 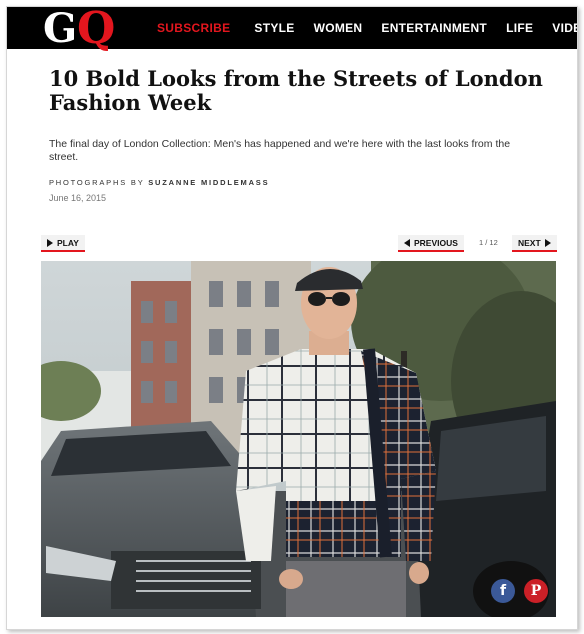 What do you see at coordinates (407, 242) in the screenshot?
I see `arrow-left-icon` at bounding box center [407, 242].